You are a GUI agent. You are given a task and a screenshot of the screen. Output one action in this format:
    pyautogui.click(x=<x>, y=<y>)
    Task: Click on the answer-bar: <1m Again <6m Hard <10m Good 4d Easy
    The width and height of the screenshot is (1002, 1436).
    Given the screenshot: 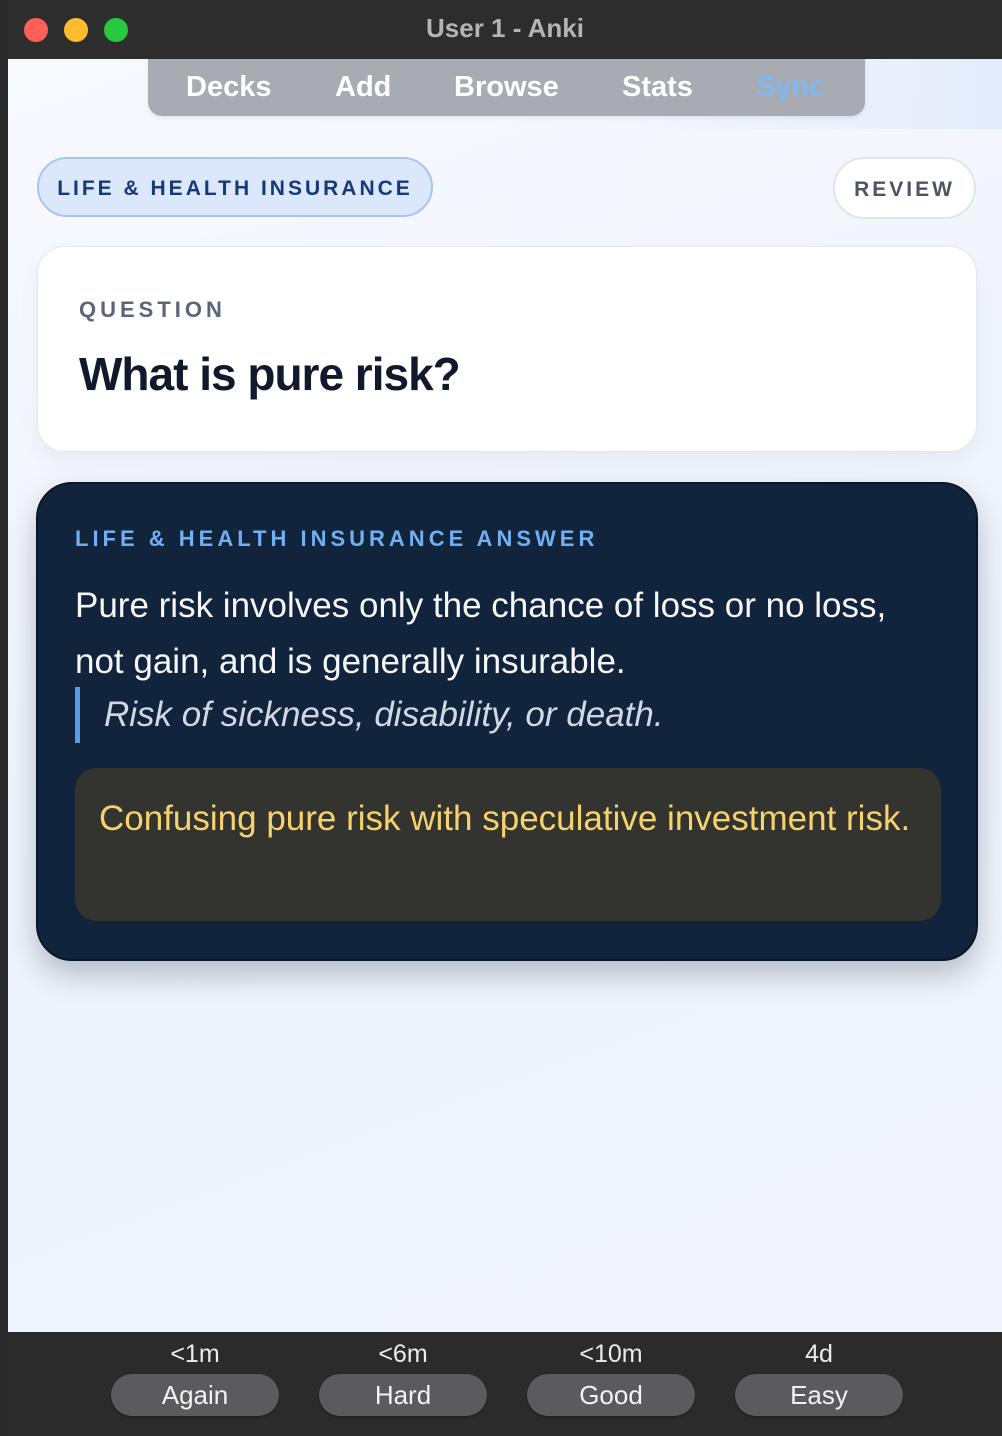 What is the action you would take?
    pyautogui.click(x=505, y=1384)
    